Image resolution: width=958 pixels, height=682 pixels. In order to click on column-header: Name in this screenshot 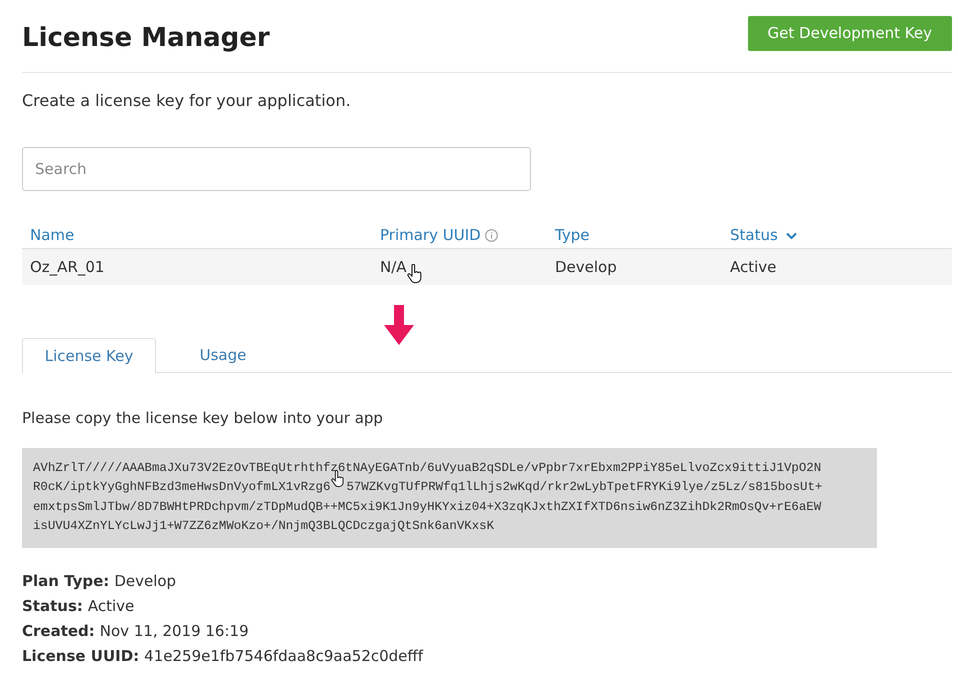, I will do `click(52, 235)`.